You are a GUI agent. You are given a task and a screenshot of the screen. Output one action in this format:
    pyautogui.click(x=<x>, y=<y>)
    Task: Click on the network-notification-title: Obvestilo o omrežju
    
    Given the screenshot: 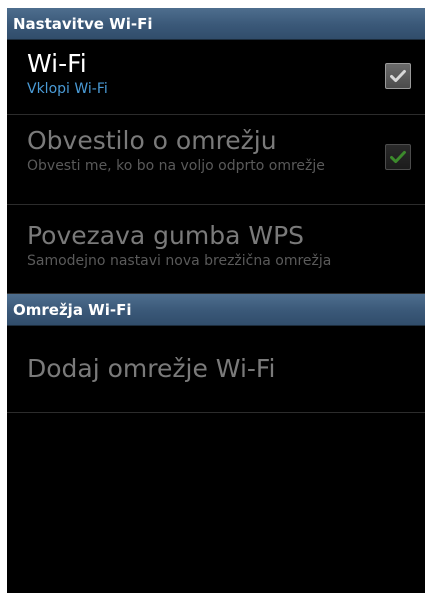 What is the action you would take?
    pyautogui.click(x=152, y=140)
    